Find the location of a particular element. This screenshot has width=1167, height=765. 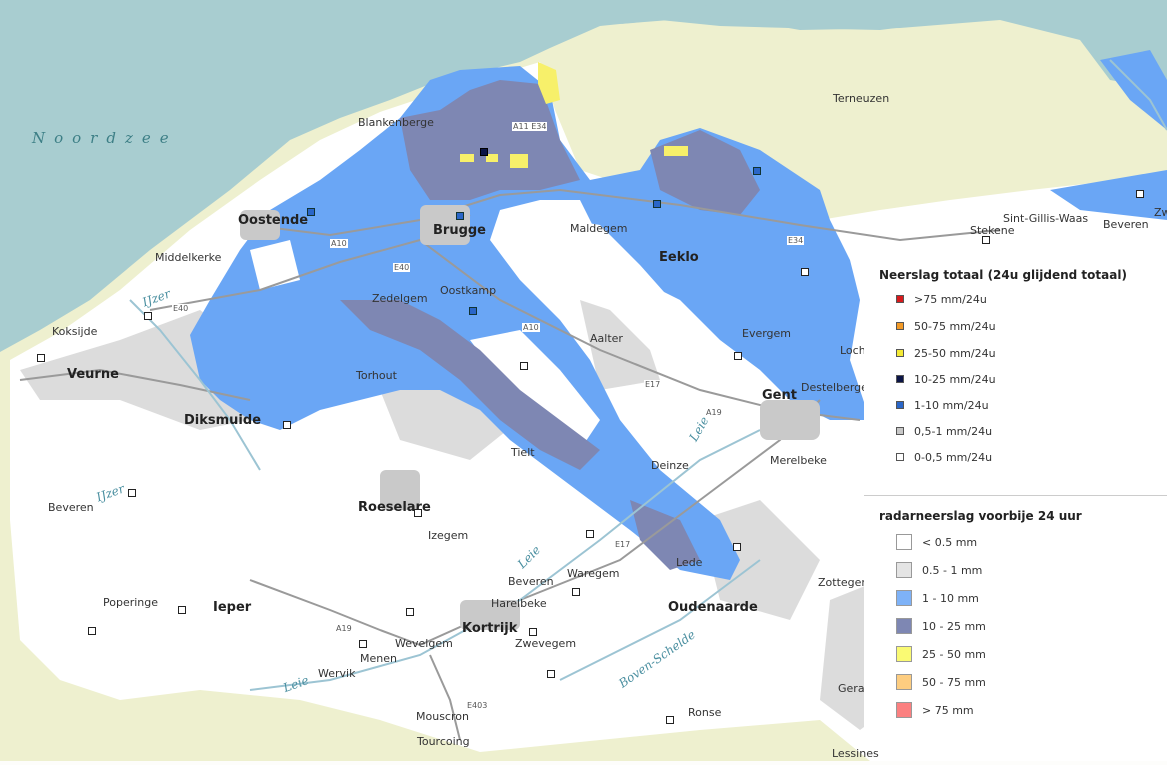

road-label: E403 is located at coordinates (477, 705).